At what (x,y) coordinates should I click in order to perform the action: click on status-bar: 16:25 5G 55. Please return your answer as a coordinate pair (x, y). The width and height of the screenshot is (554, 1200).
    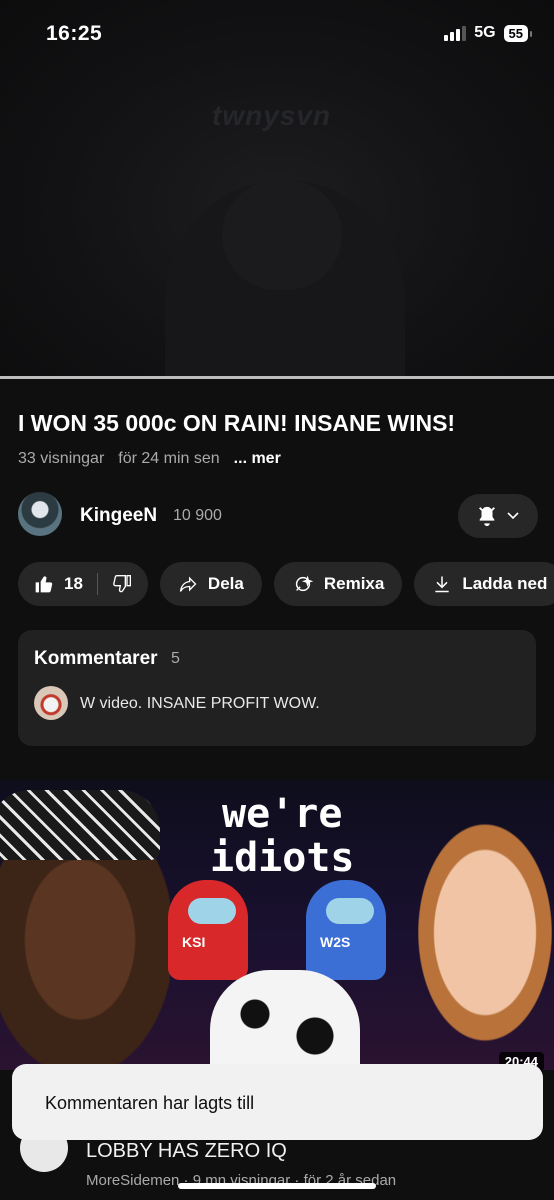
    Looking at the image, I should click on (277, 35).